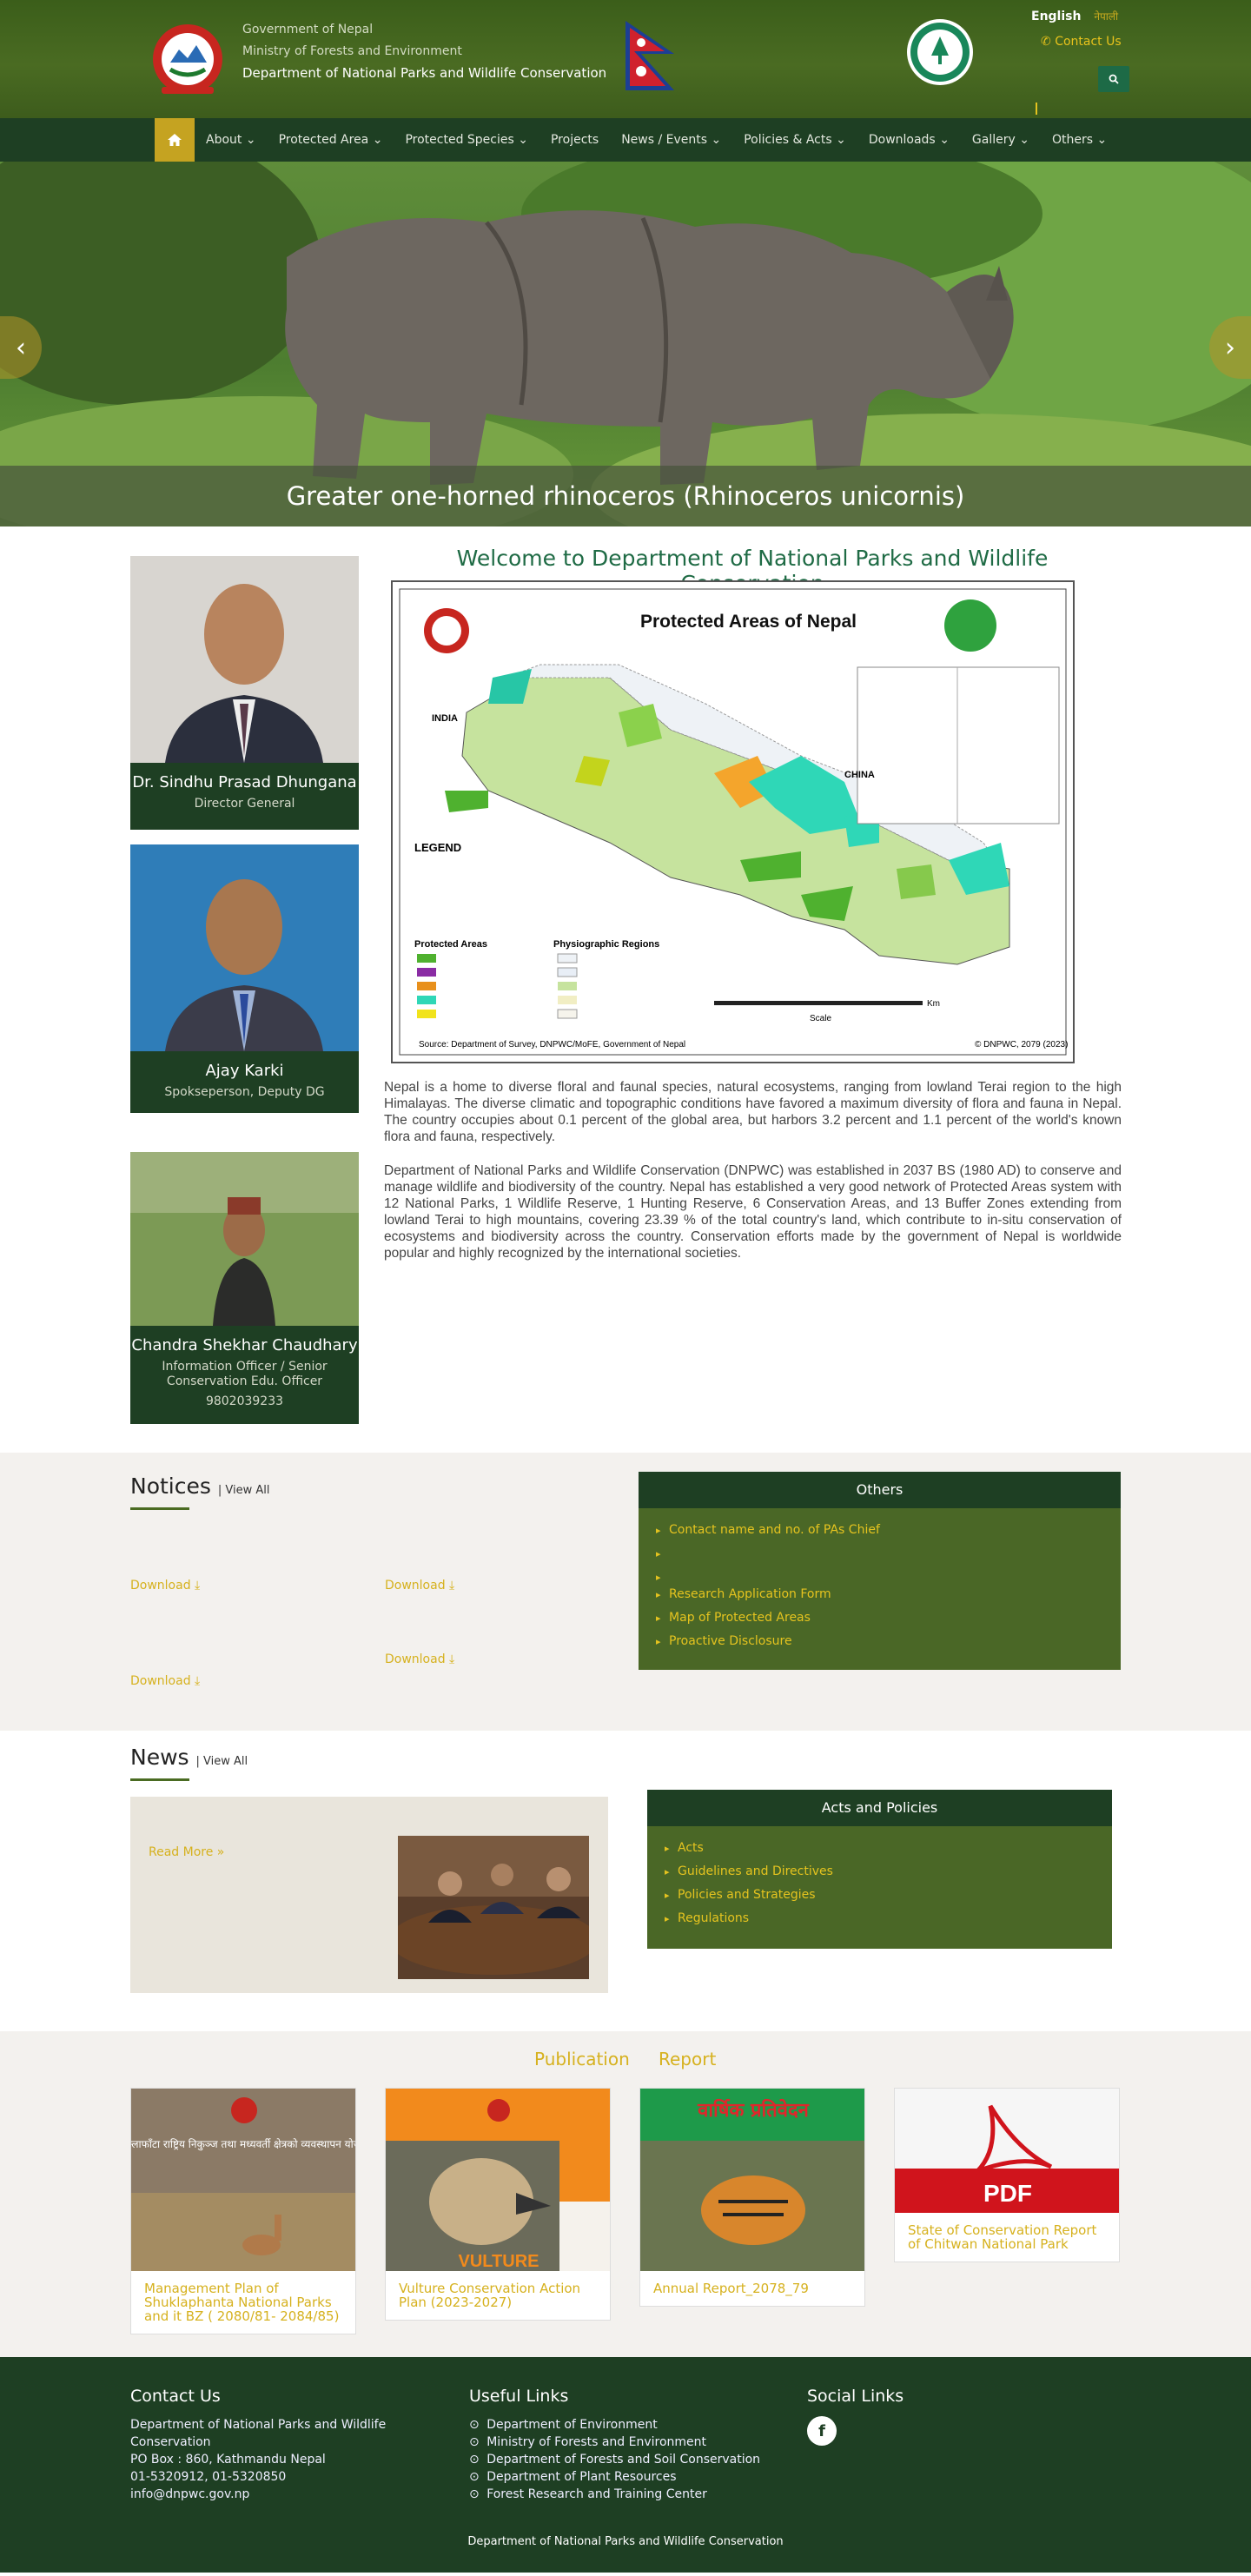 Image resolution: width=1251 pixels, height=2576 pixels. What do you see at coordinates (369, 1895) in the screenshot?
I see `news-card: Read More »` at bounding box center [369, 1895].